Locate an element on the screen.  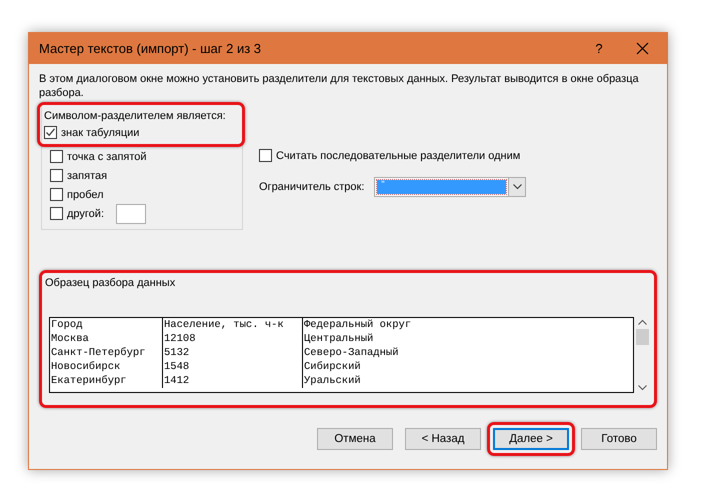
table-cell: Сибирский is located at coordinates (468, 367).